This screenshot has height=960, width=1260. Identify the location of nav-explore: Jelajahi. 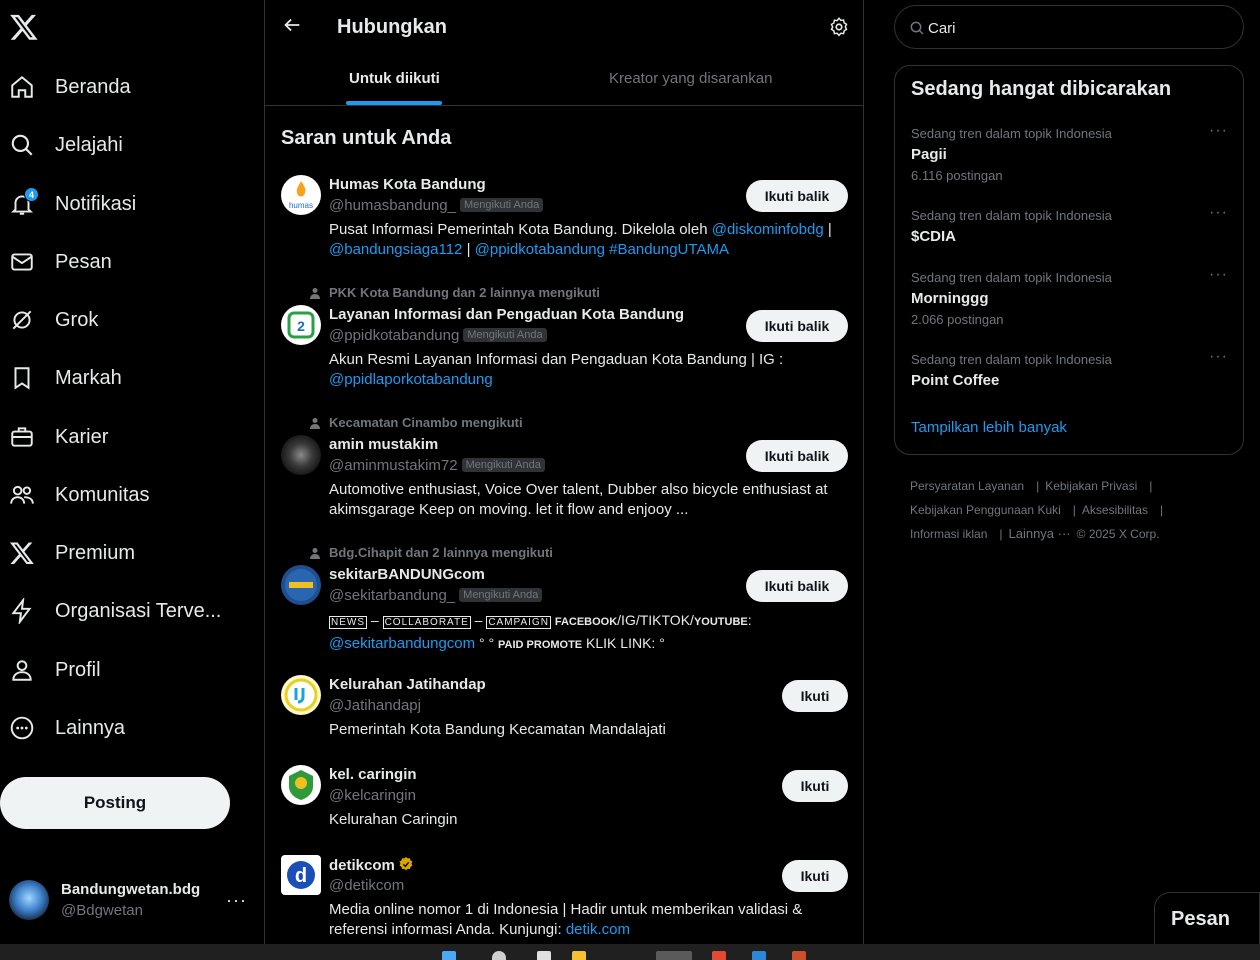
(125, 145).